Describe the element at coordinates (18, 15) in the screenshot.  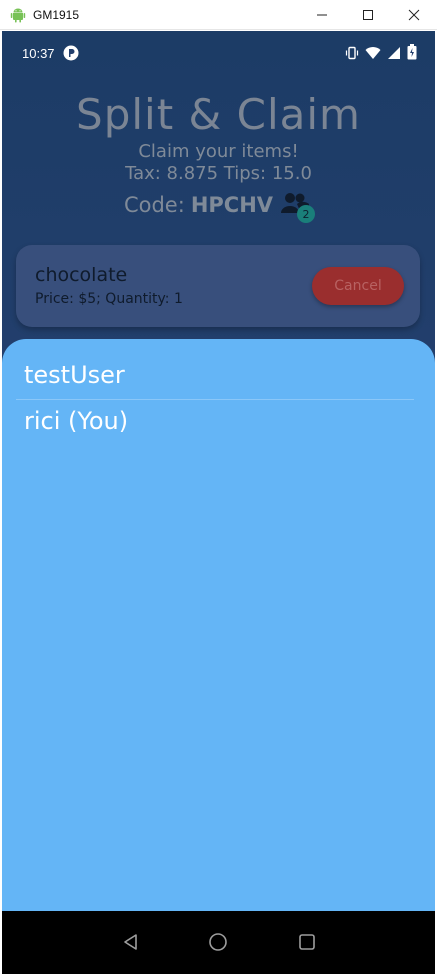
I see `android-icon` at that location.